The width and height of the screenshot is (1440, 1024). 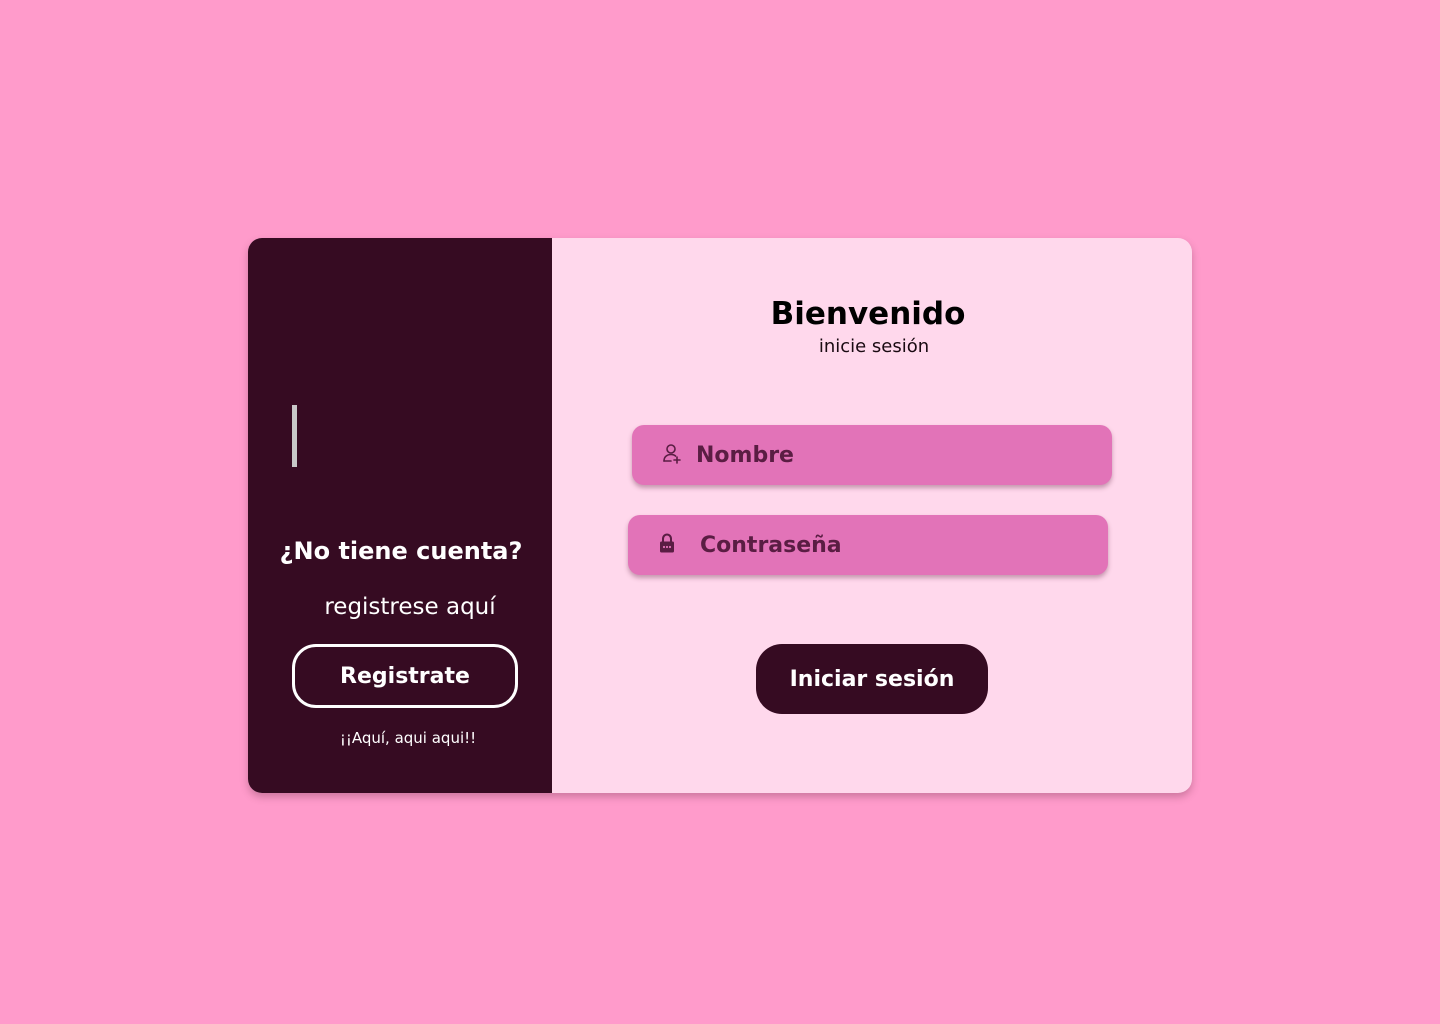 What do you see at coordinates (868, 314) in the screenshot?
I see `page-title: Bienvenido` at bounding box center [868, 314].